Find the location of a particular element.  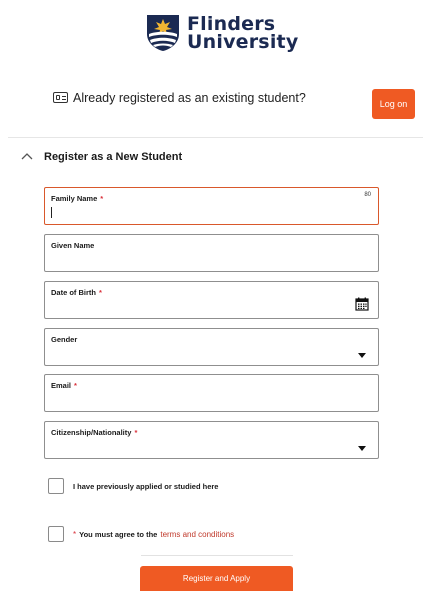

terms-label: You must agree to the is located at coordinates (118, 534).